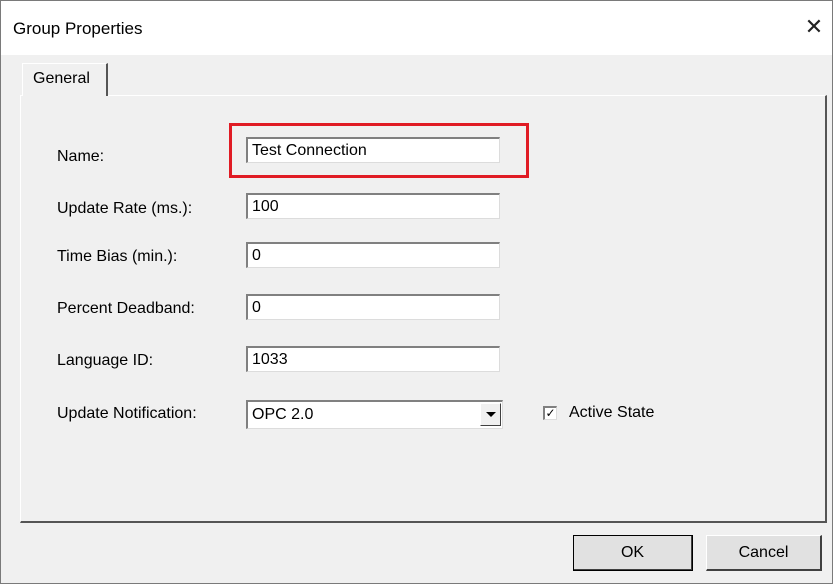  What do you see at coordinates (373, 206) in the screenshot?
I see `update-rate-input: 100` at bounding box center [373, 206].